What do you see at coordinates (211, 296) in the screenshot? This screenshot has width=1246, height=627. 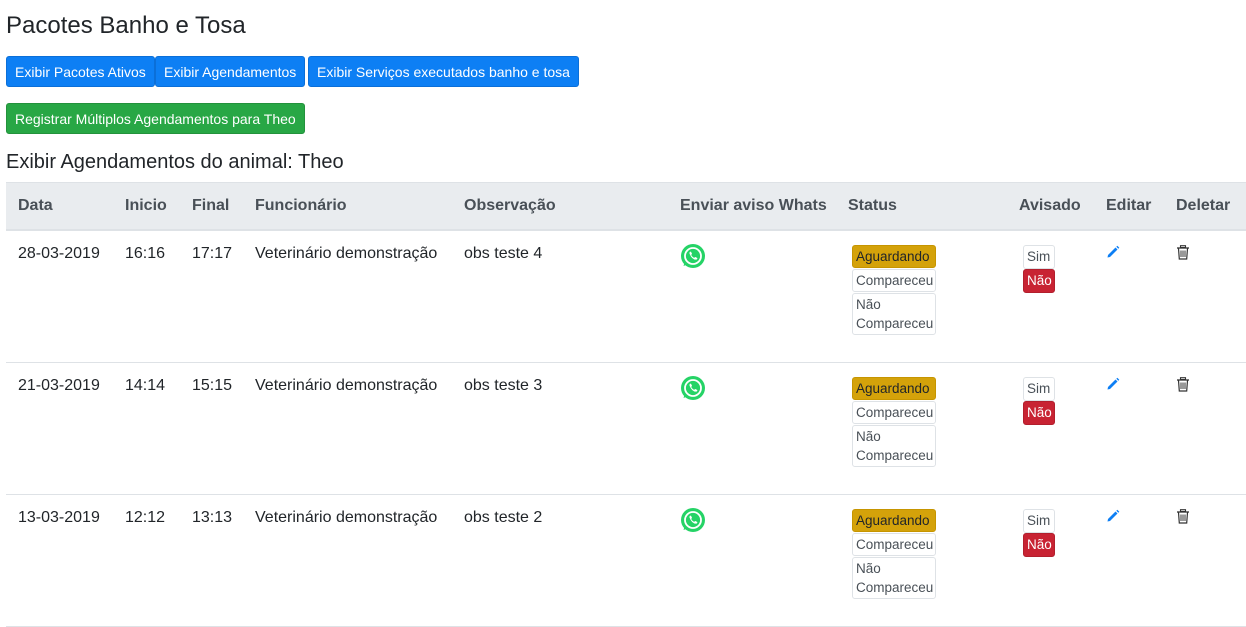 I see `cell-final: 17:17` at bounding box center [211, 296].